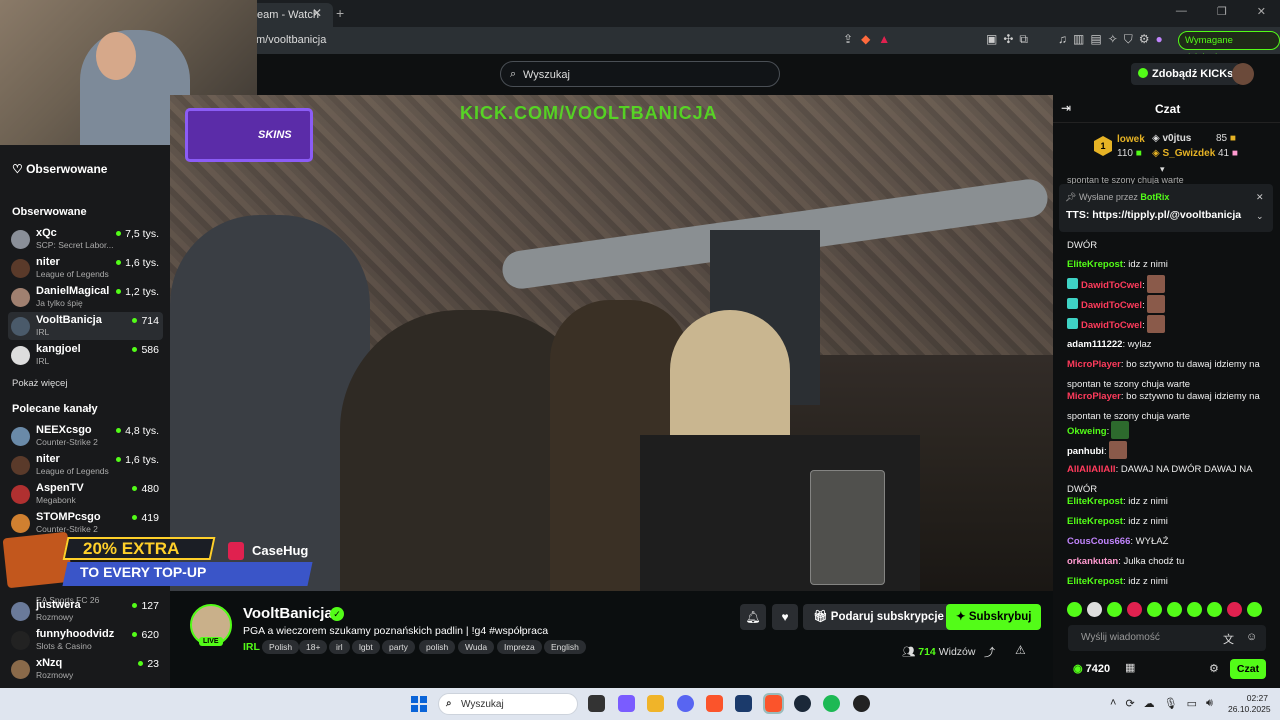 The height and width of the screenshot is (720, 1280). I want to click on sidebar-following-nav: ♡ Obserwowane, so click(59, 169).